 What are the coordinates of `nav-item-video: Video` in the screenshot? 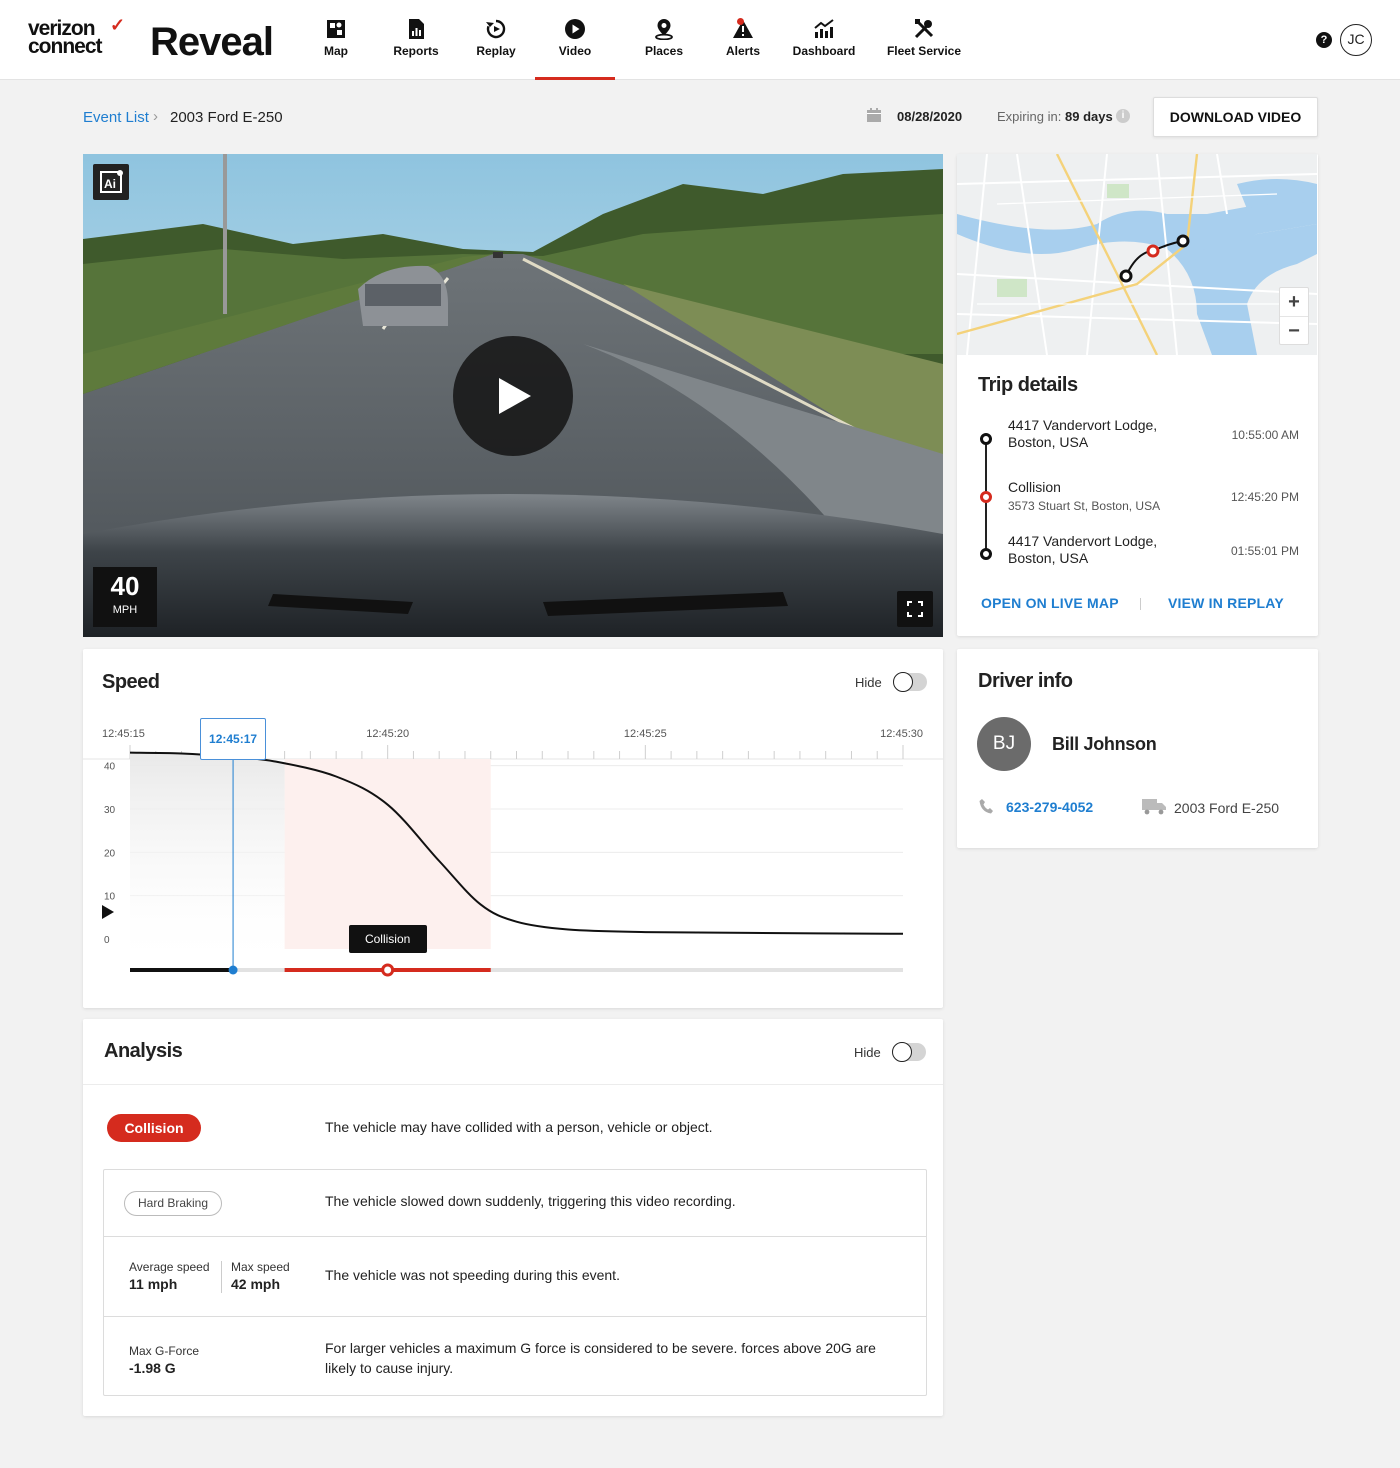 It's located at (575, 49).